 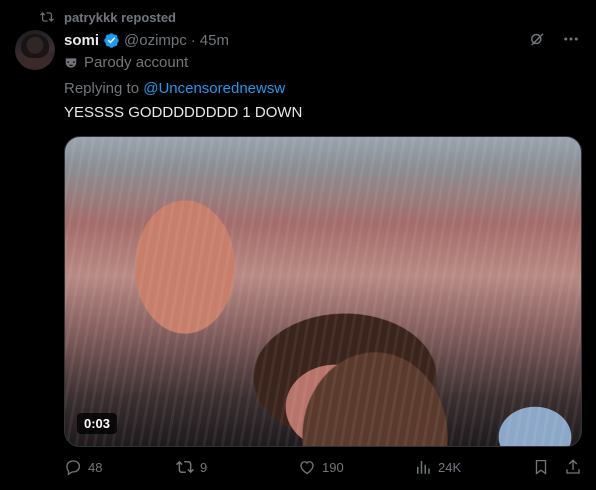 I want to click on repost-button: 9, so click(x=191, y=467).